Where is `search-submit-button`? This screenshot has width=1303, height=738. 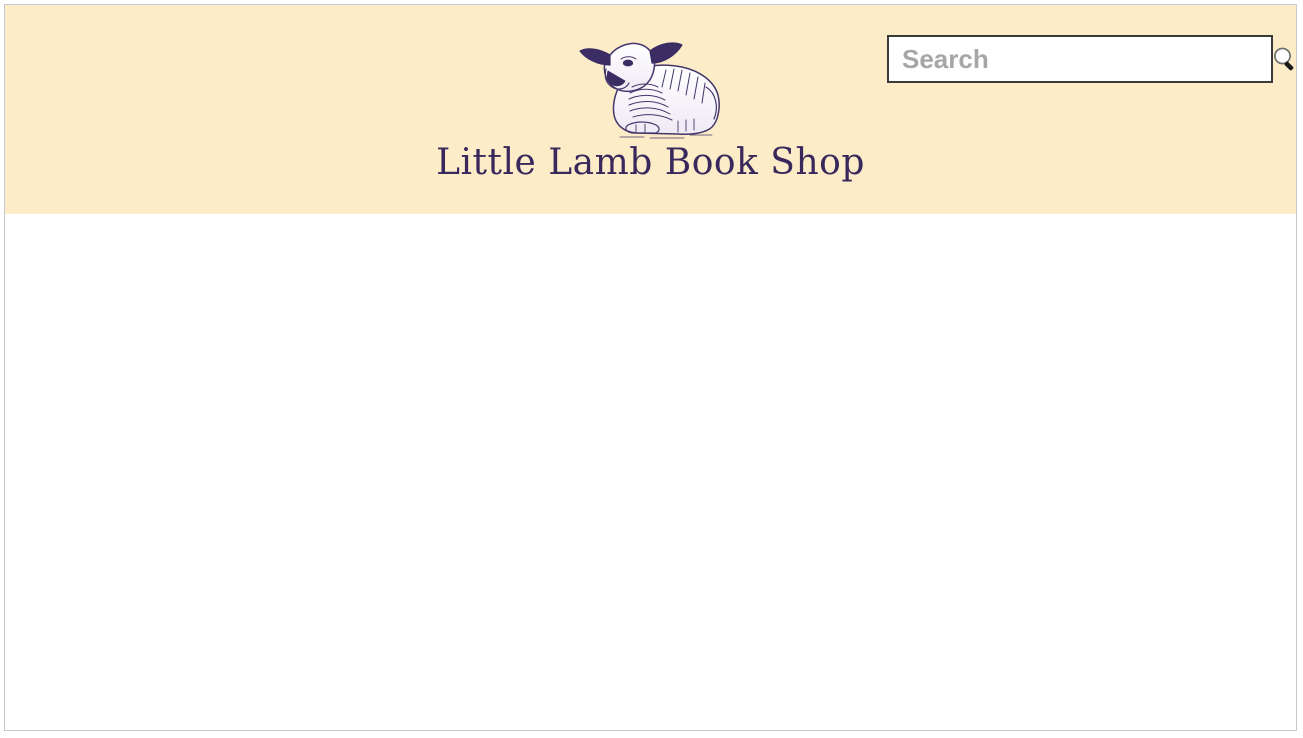 search-submit-button is located at coordinates (1279, 59).